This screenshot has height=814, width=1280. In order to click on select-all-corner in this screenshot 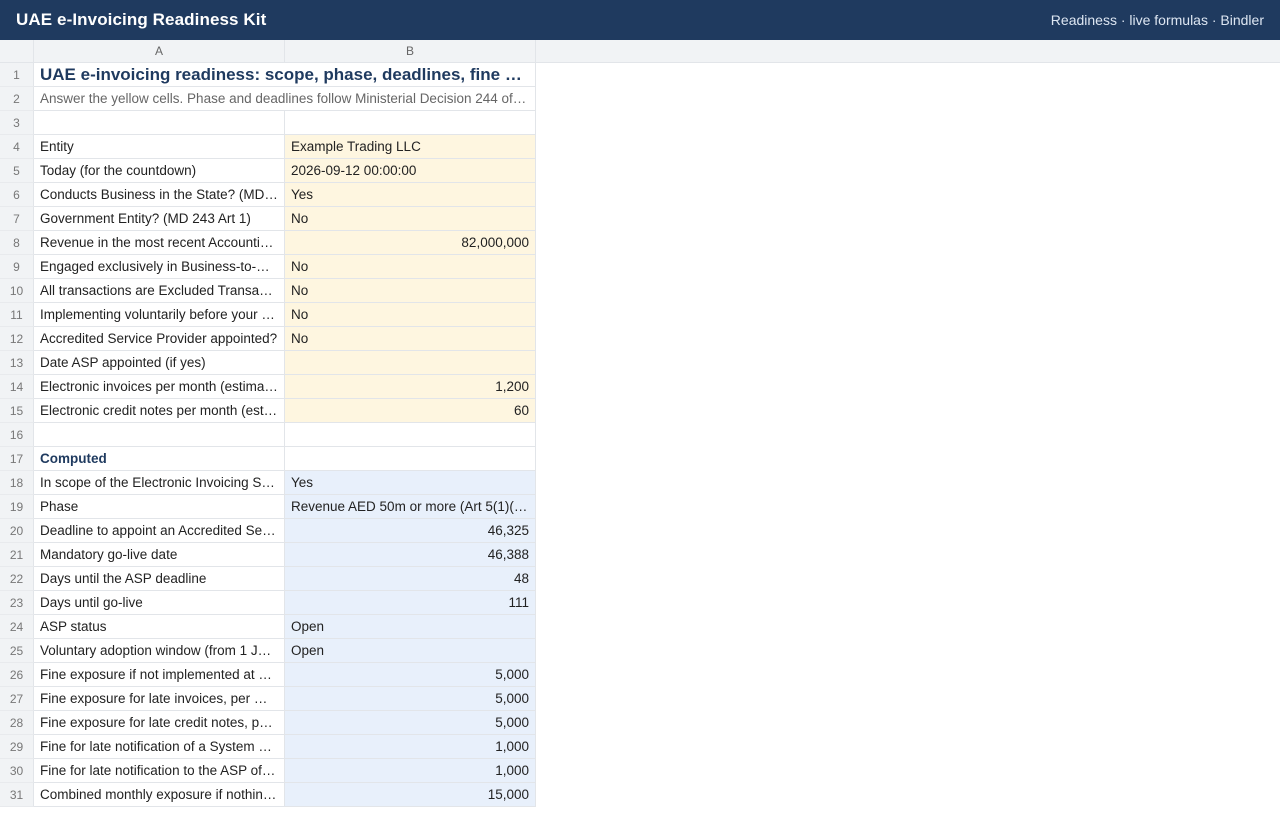, I will do `click(17, 51)`.